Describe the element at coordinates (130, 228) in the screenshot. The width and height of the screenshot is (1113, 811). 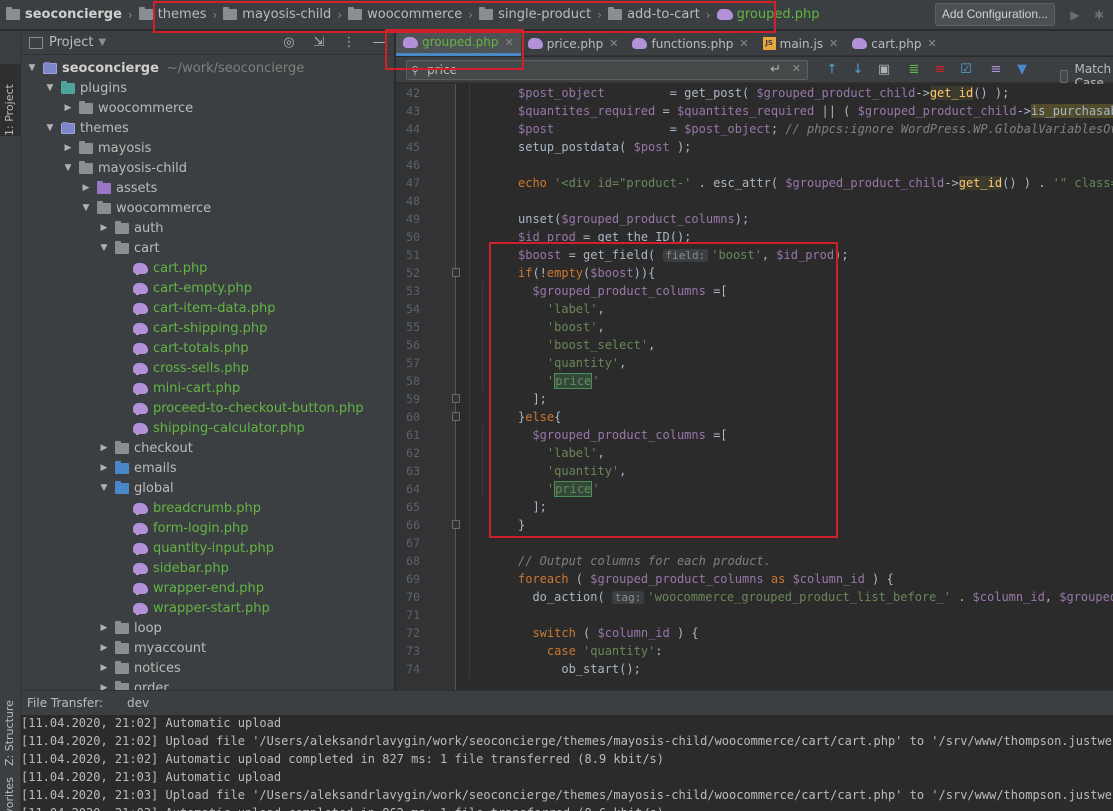
I see `tree-folder-item: ▶ auth` at that location.